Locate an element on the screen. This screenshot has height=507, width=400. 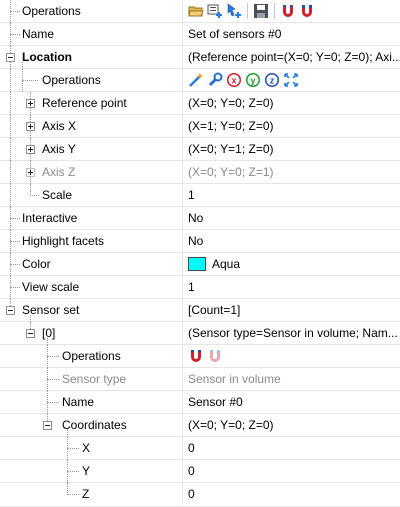
label-sensor-name: Name is located at coordinates (78, 402).